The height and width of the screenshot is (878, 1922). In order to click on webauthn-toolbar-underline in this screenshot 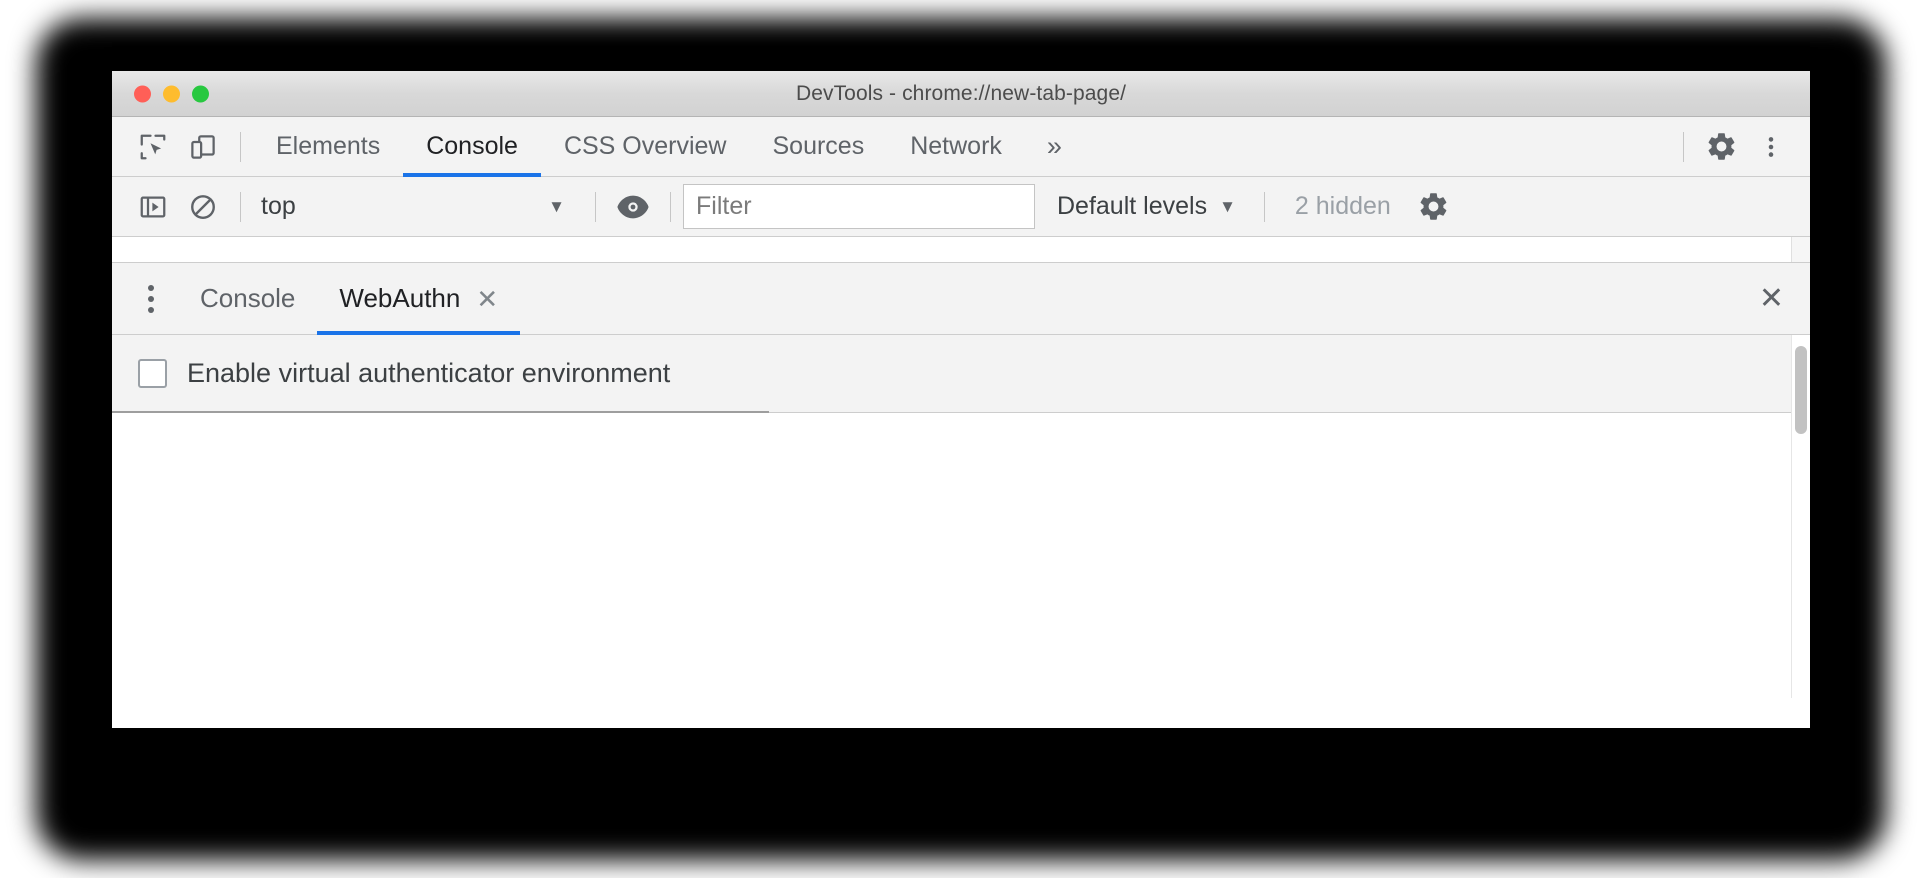, I will do `click(440, 412)`.